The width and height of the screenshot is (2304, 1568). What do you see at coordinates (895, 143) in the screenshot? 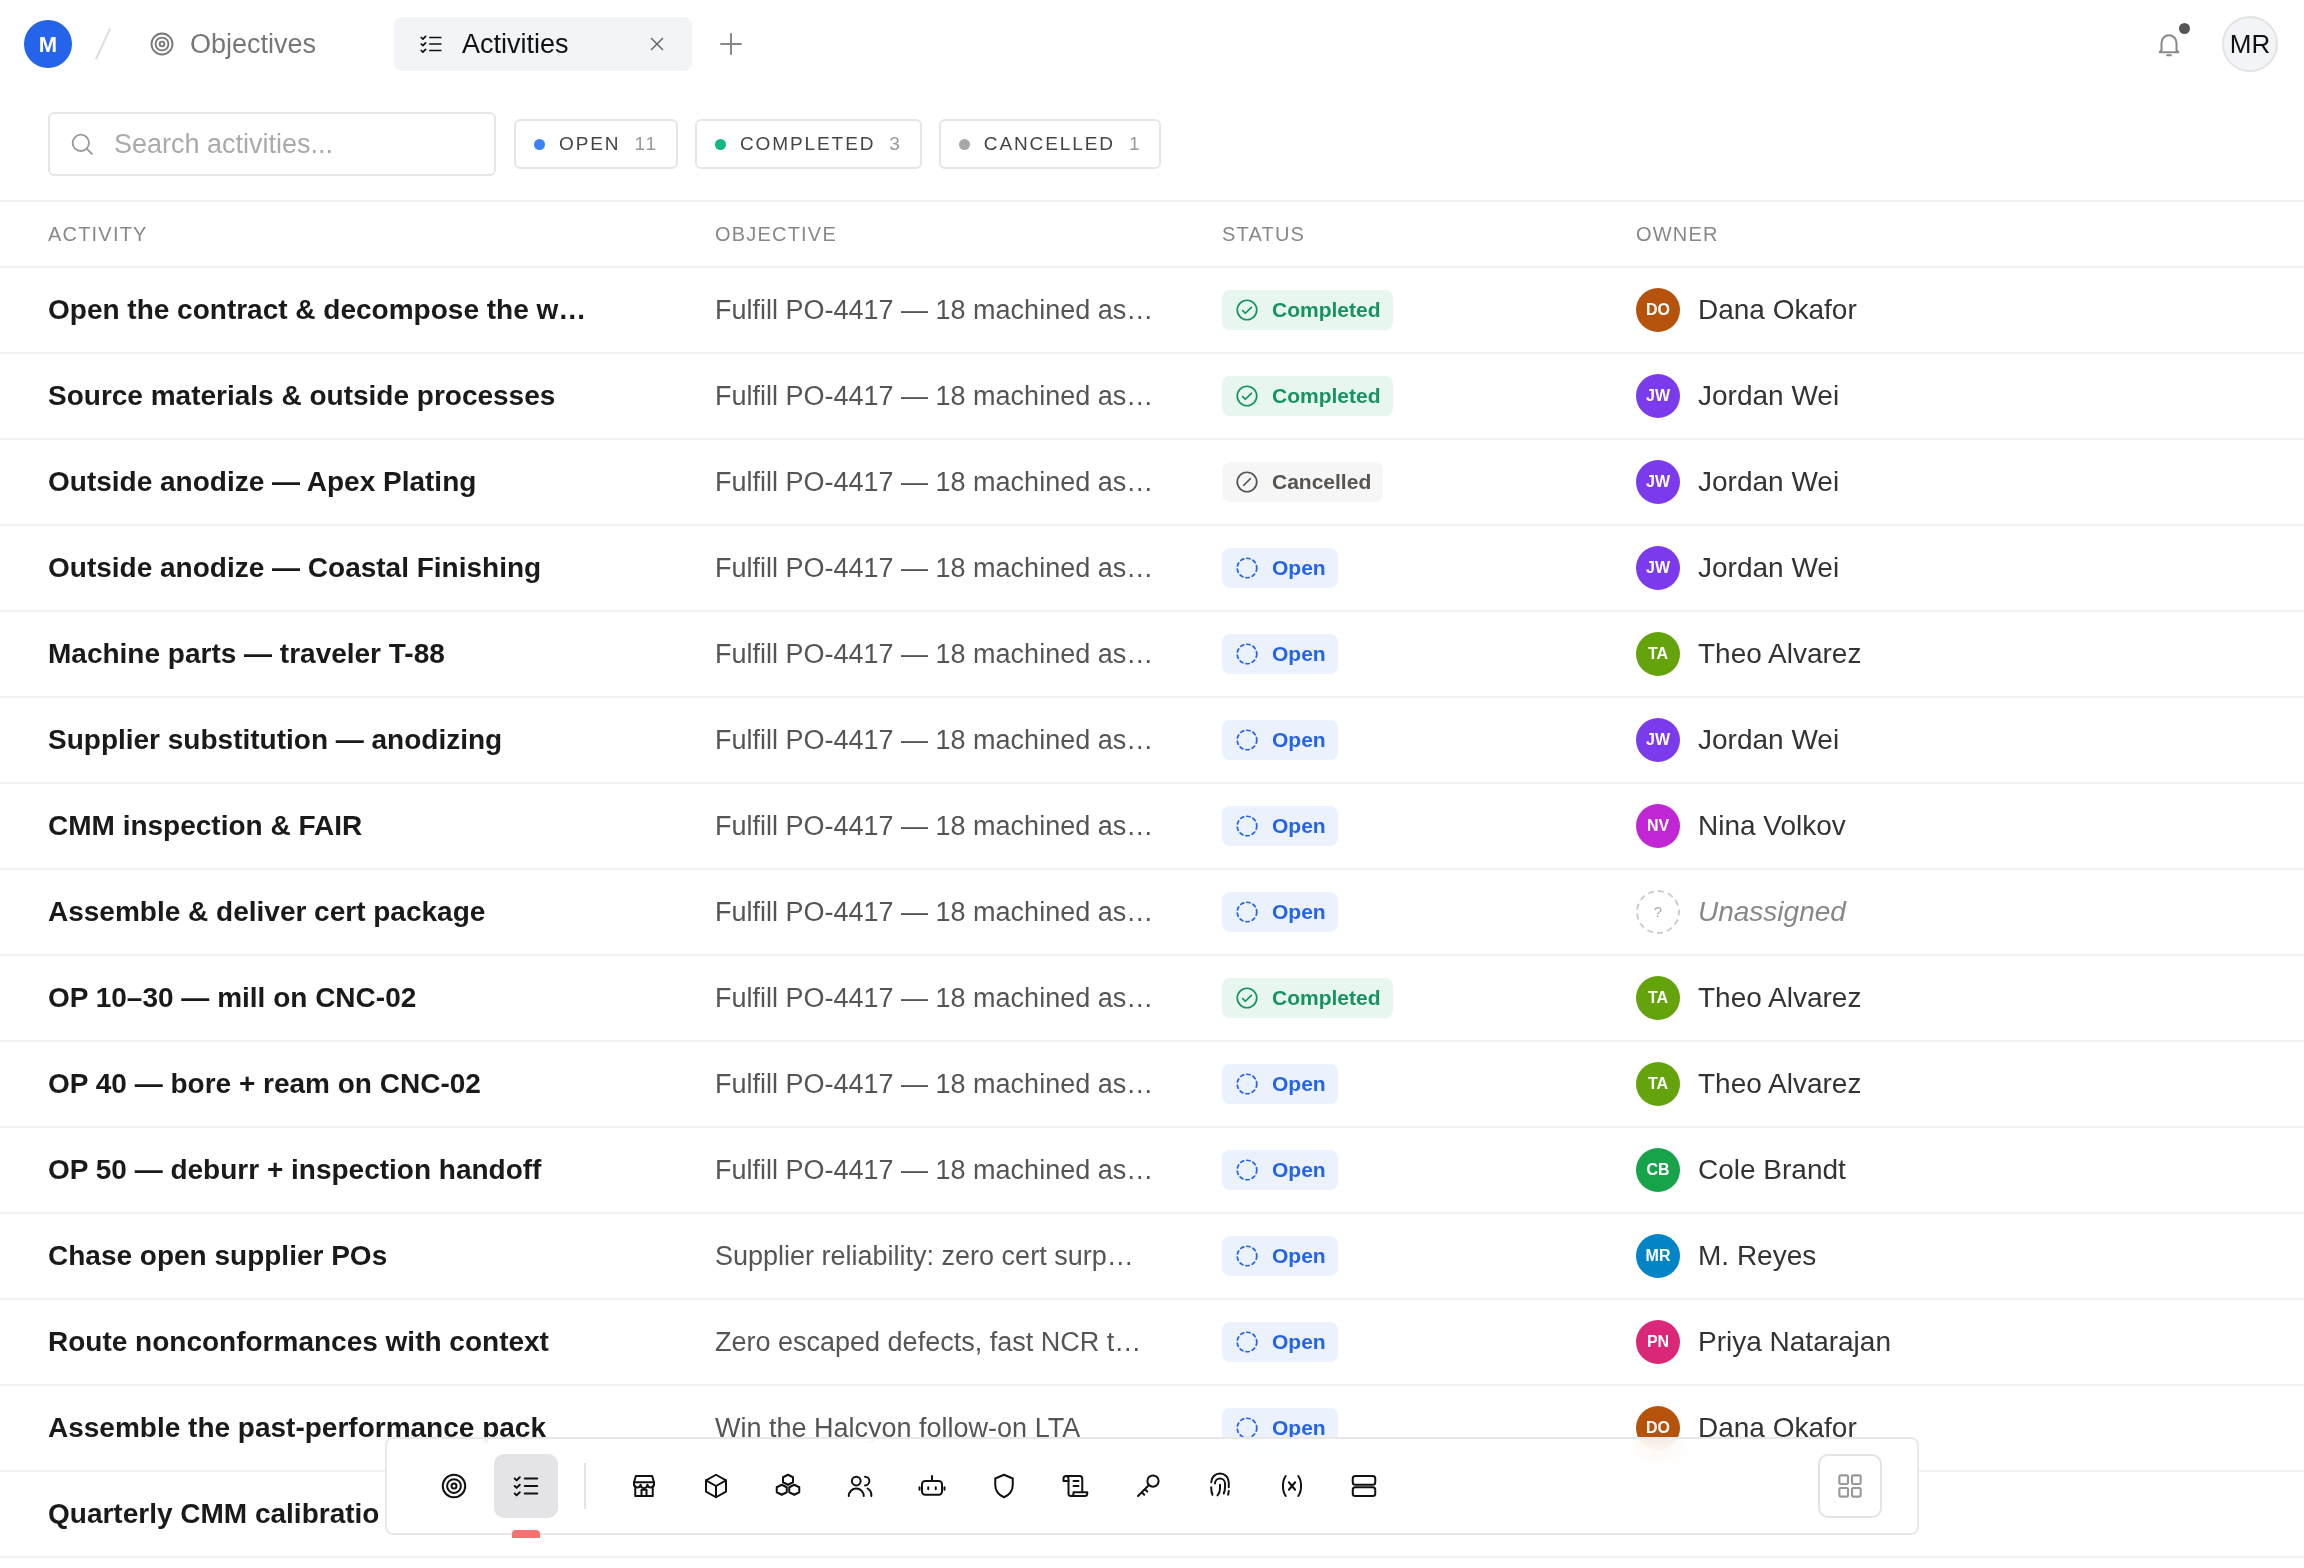
I see `filter-count: 3` at bounding box center [895, 143].